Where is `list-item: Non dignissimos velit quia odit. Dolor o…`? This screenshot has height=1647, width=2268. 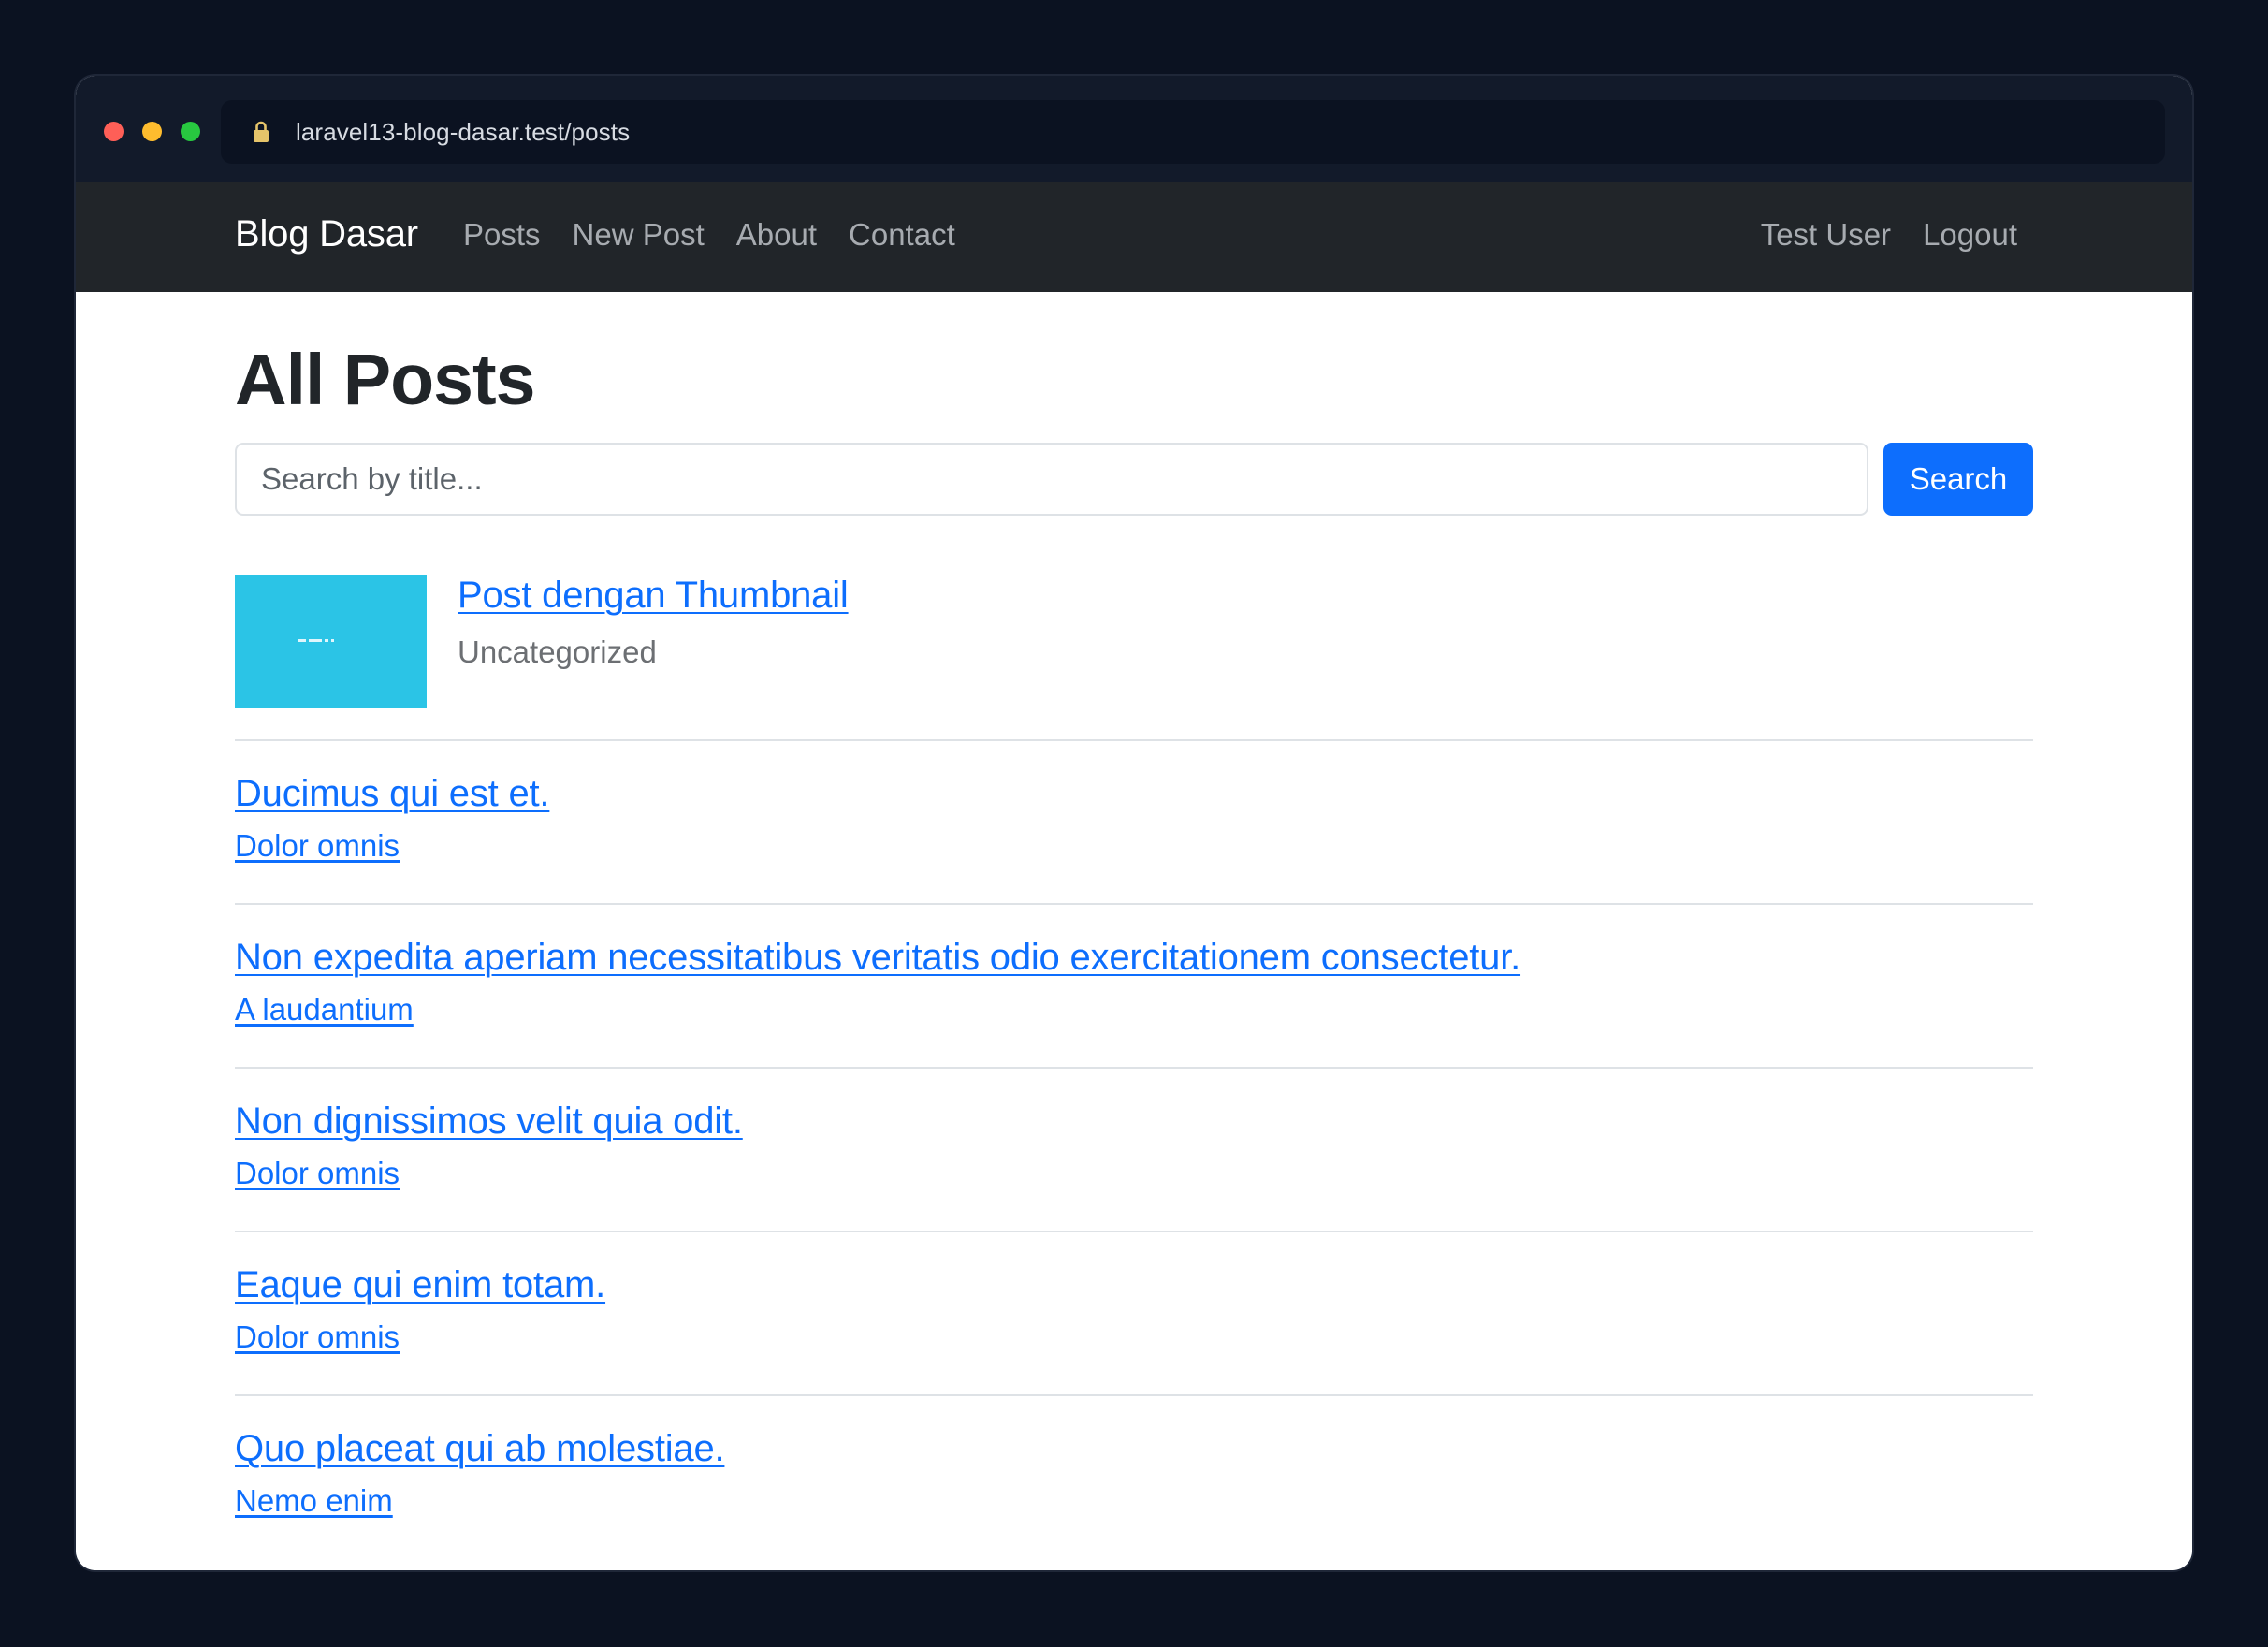
list-item: Non dignissimos velit quia odit. Dolor o… is located at coordinates (1134, 1147).